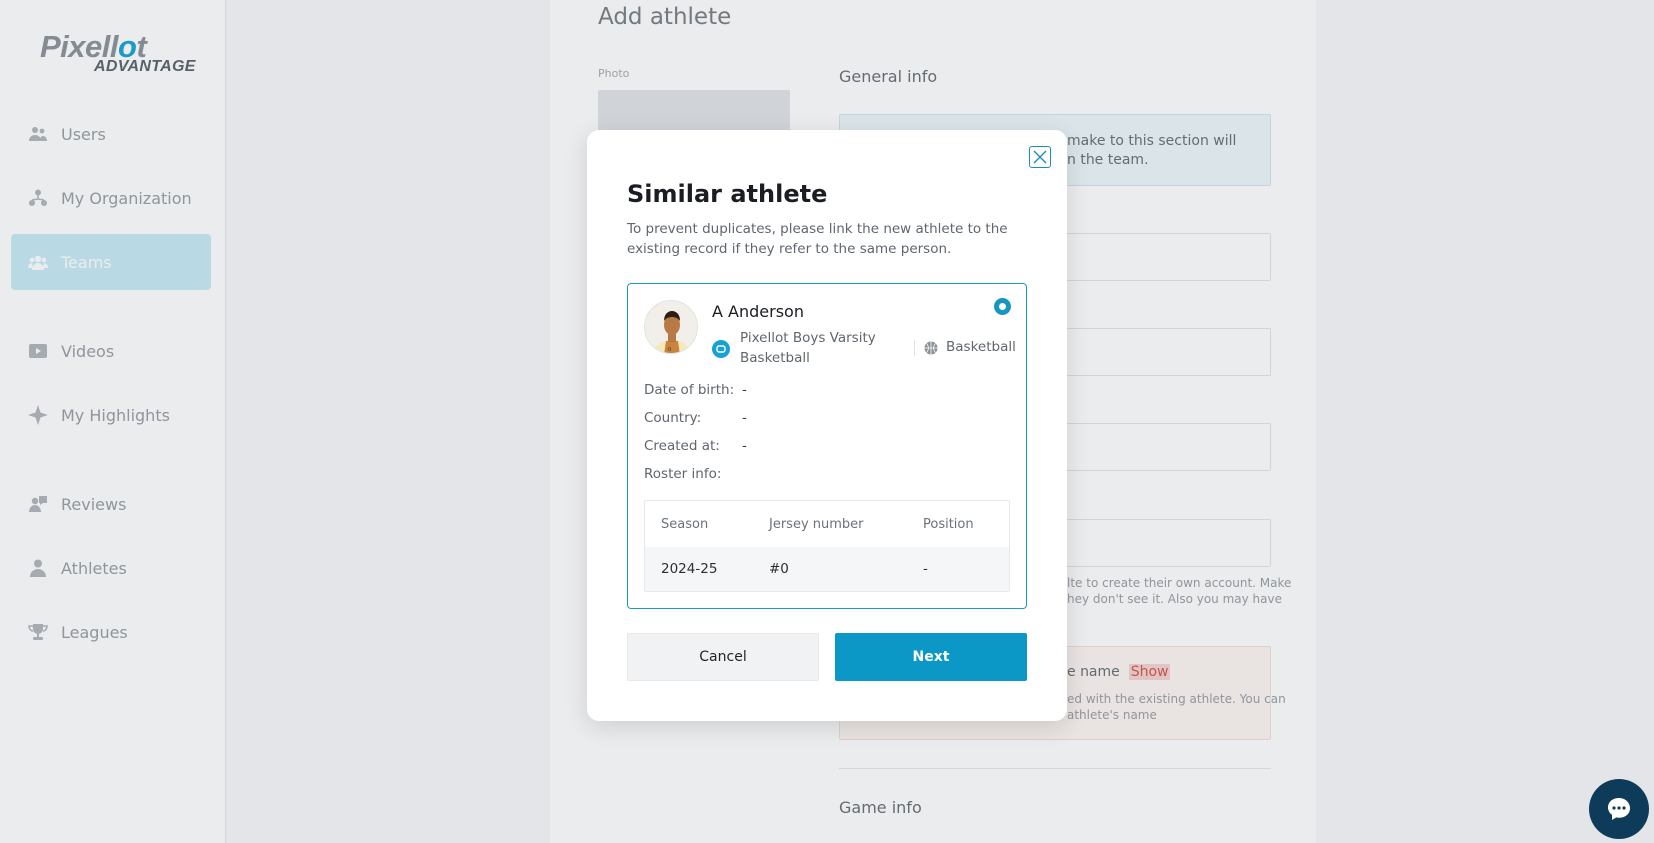 The image size is (1654, 843). Describe the element at coordinates (727, 194) in the screenshot. I see `dialog-title: Similar athlete` at that location.